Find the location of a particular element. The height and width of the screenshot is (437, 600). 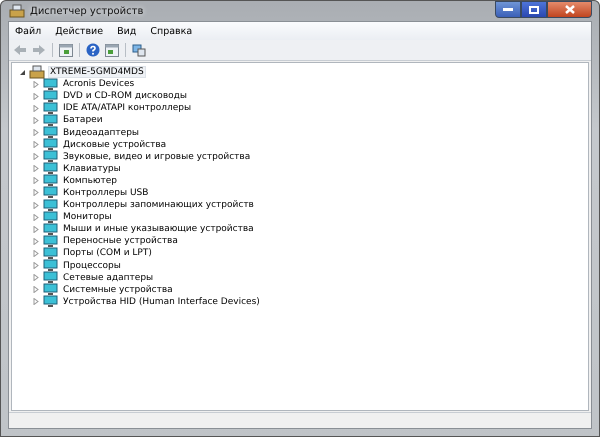

maximize-icon is located at coordinates (534, 10).